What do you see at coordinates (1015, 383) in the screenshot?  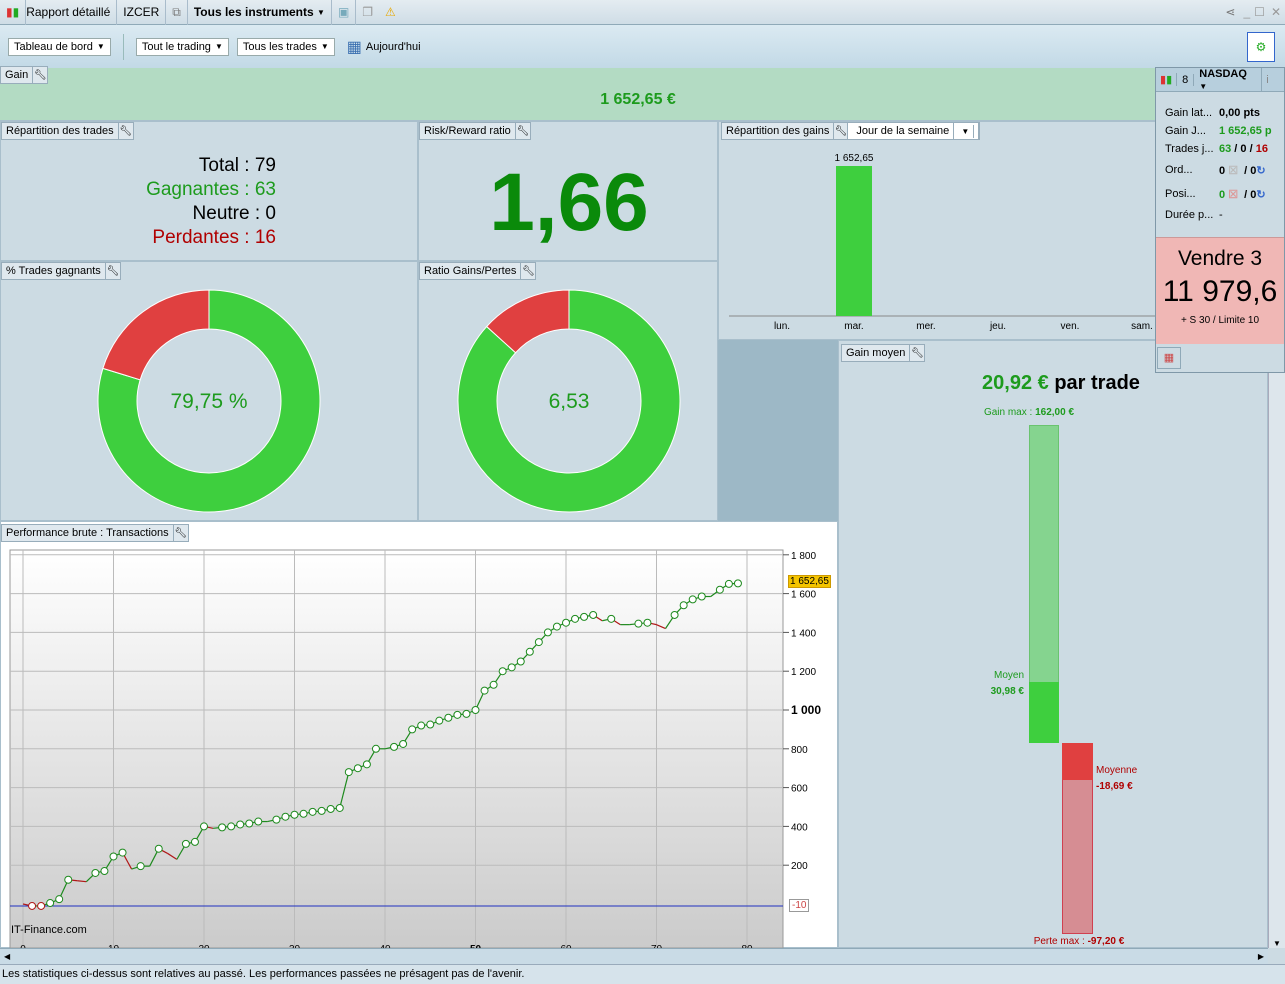 I see `average-value: 20,92 €` at bounding box center [1015, 383].